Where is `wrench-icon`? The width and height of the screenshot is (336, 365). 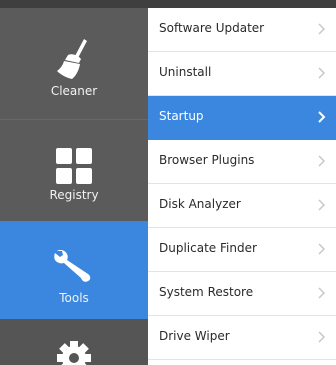
wrench-icon is located at coordinates (74, 268).